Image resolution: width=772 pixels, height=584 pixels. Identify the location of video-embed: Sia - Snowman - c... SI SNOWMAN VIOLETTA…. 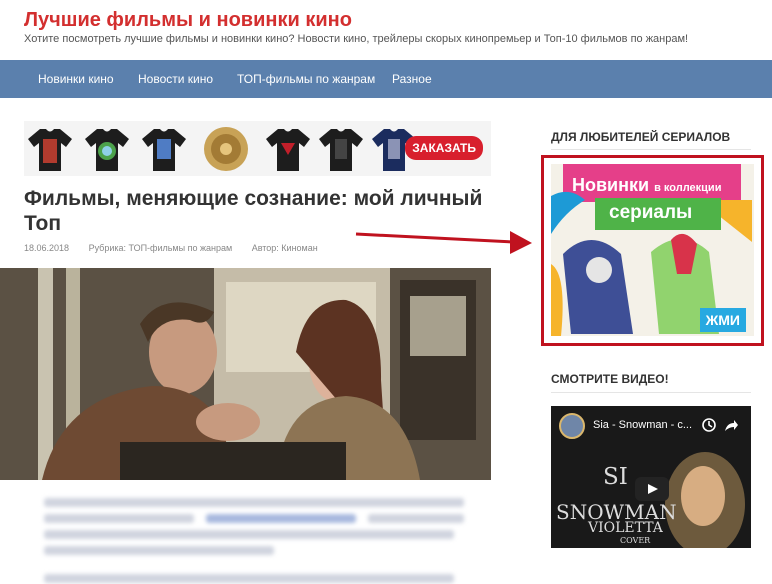
(651, 477).